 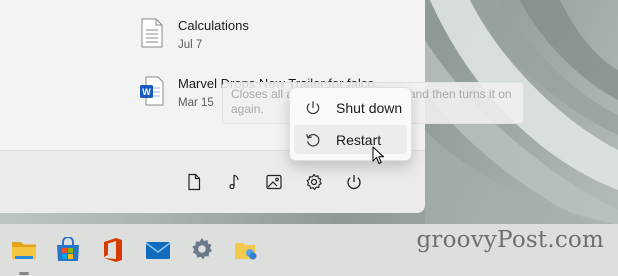 I want to click on mail-icon, so click(x=158, y=250).